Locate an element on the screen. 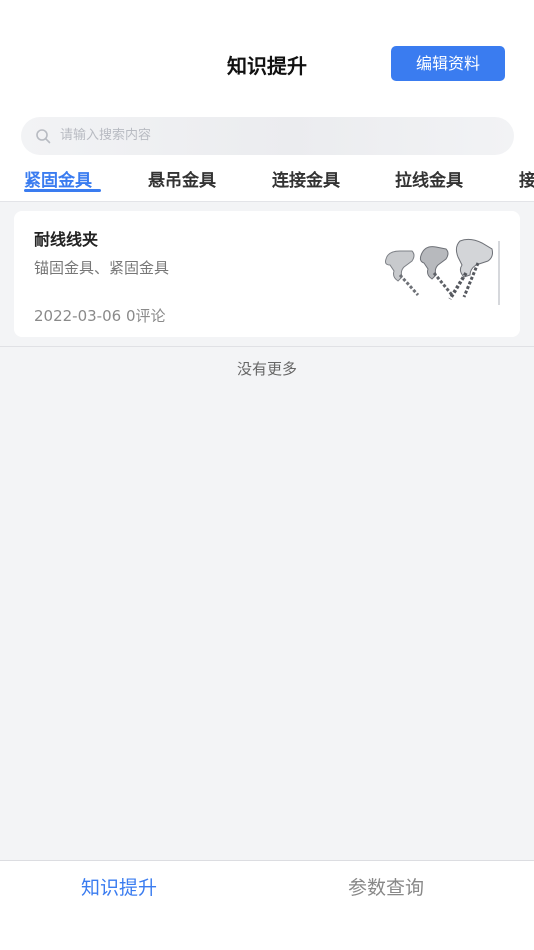 Image resolution: width=534 pixels, height=950 pixels. tab-xuandiao-jinju: 悬吊金具 is located at coordinates (182, 178).